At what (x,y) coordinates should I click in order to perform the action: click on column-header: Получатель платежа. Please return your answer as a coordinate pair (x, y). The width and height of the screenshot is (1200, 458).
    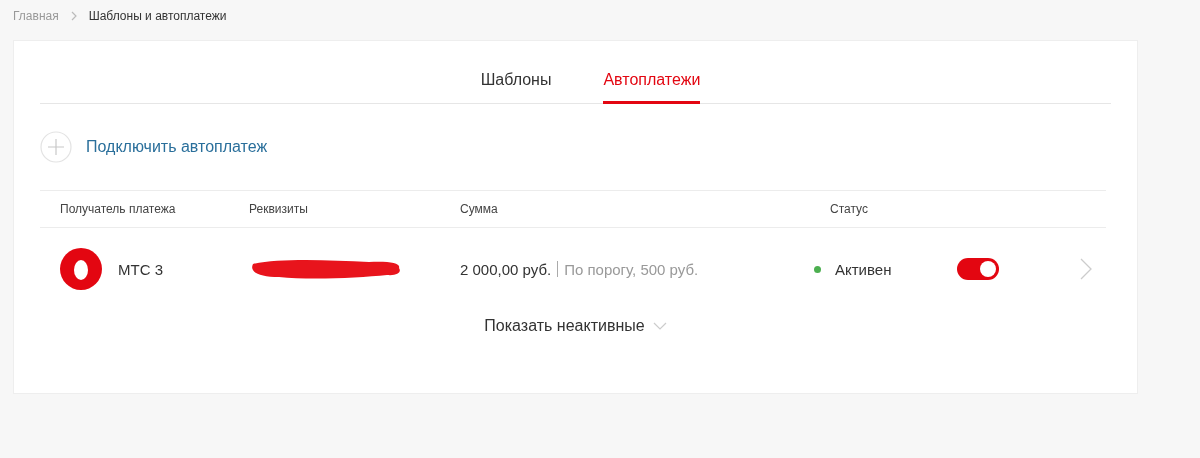
    Looking at the image, I should click on (118, 209).